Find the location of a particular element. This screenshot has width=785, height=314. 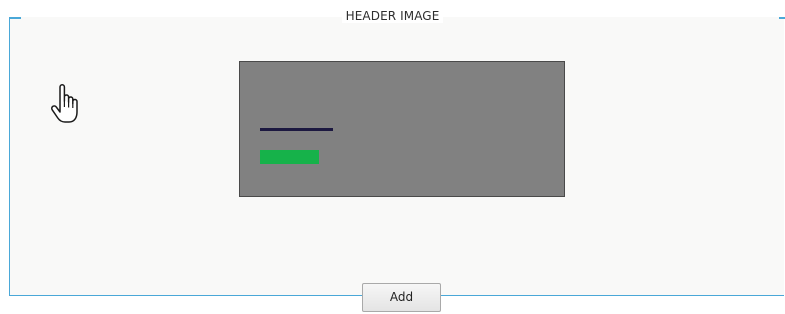

hand-pointer-icon is located at coordinates (64, 103).